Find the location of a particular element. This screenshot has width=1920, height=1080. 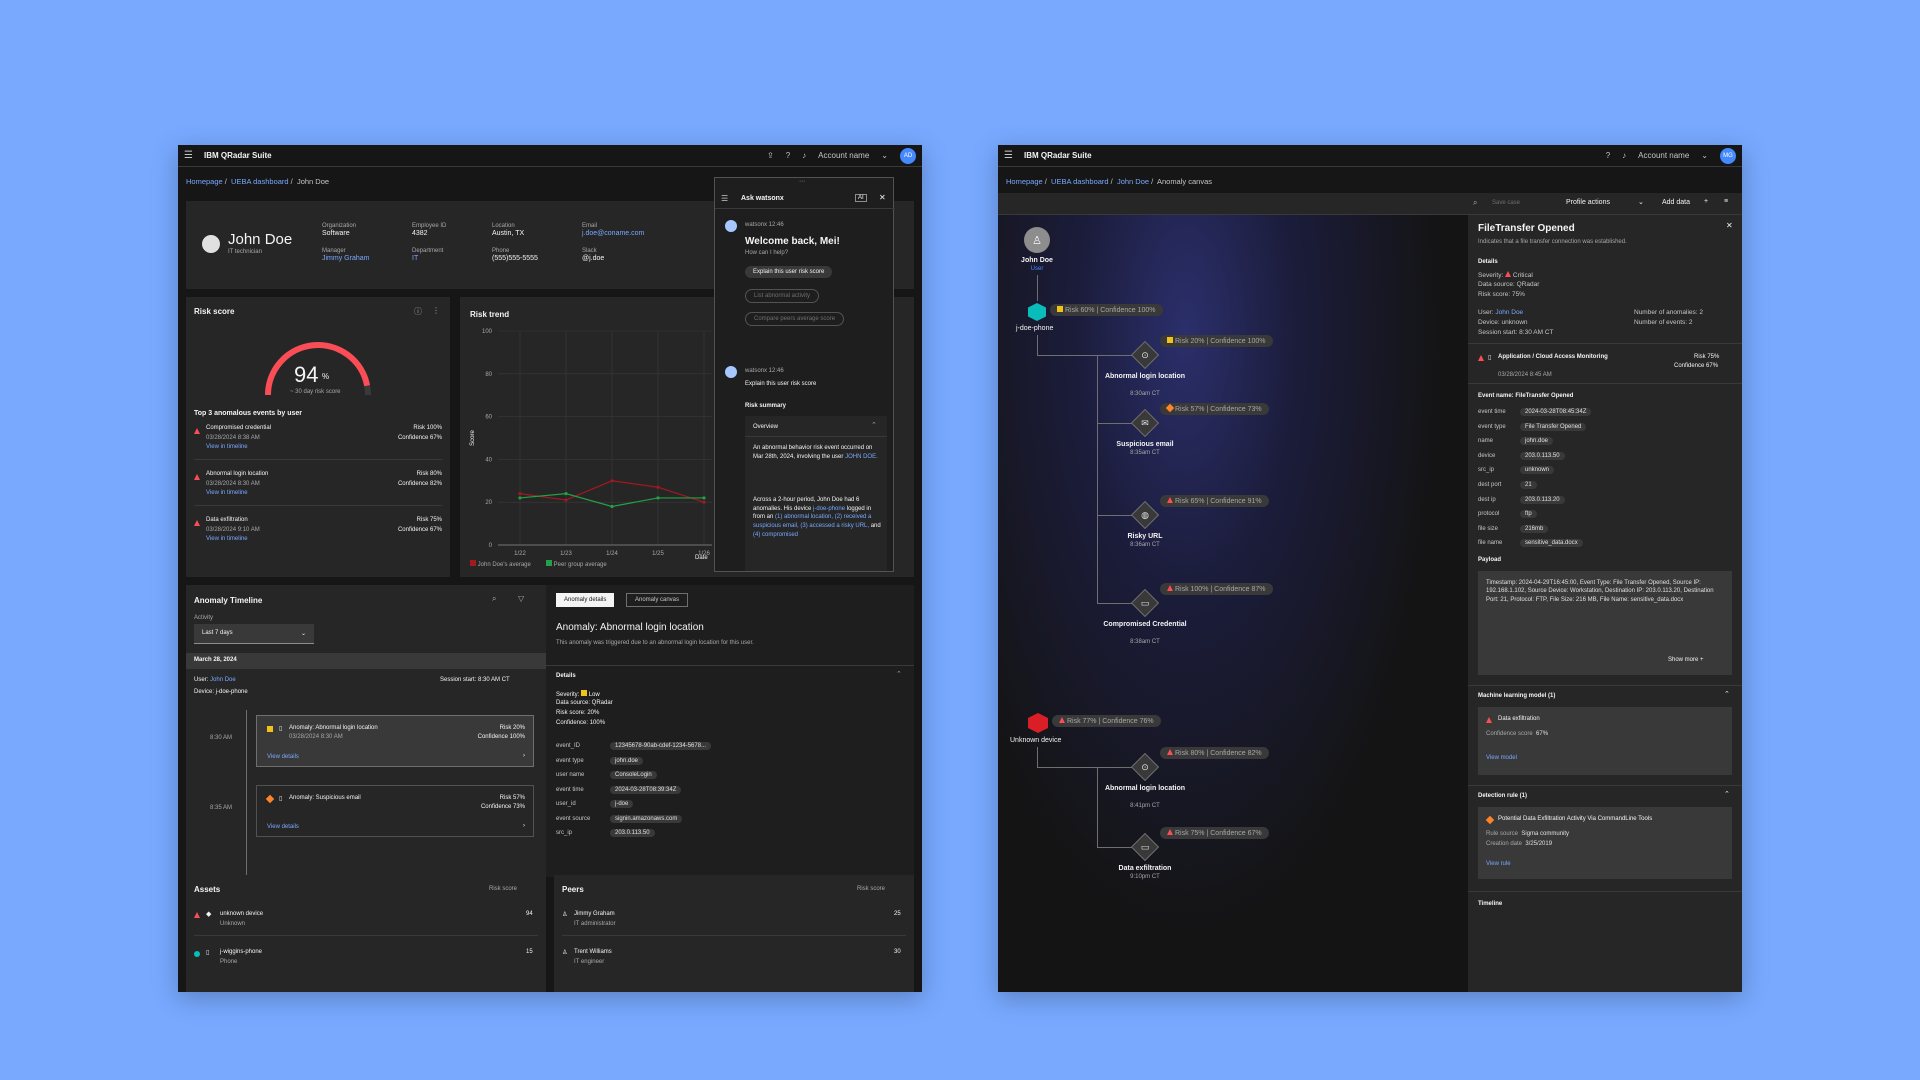

profile-actions-menu: Profile actions is located at coordinates (1588, 202).